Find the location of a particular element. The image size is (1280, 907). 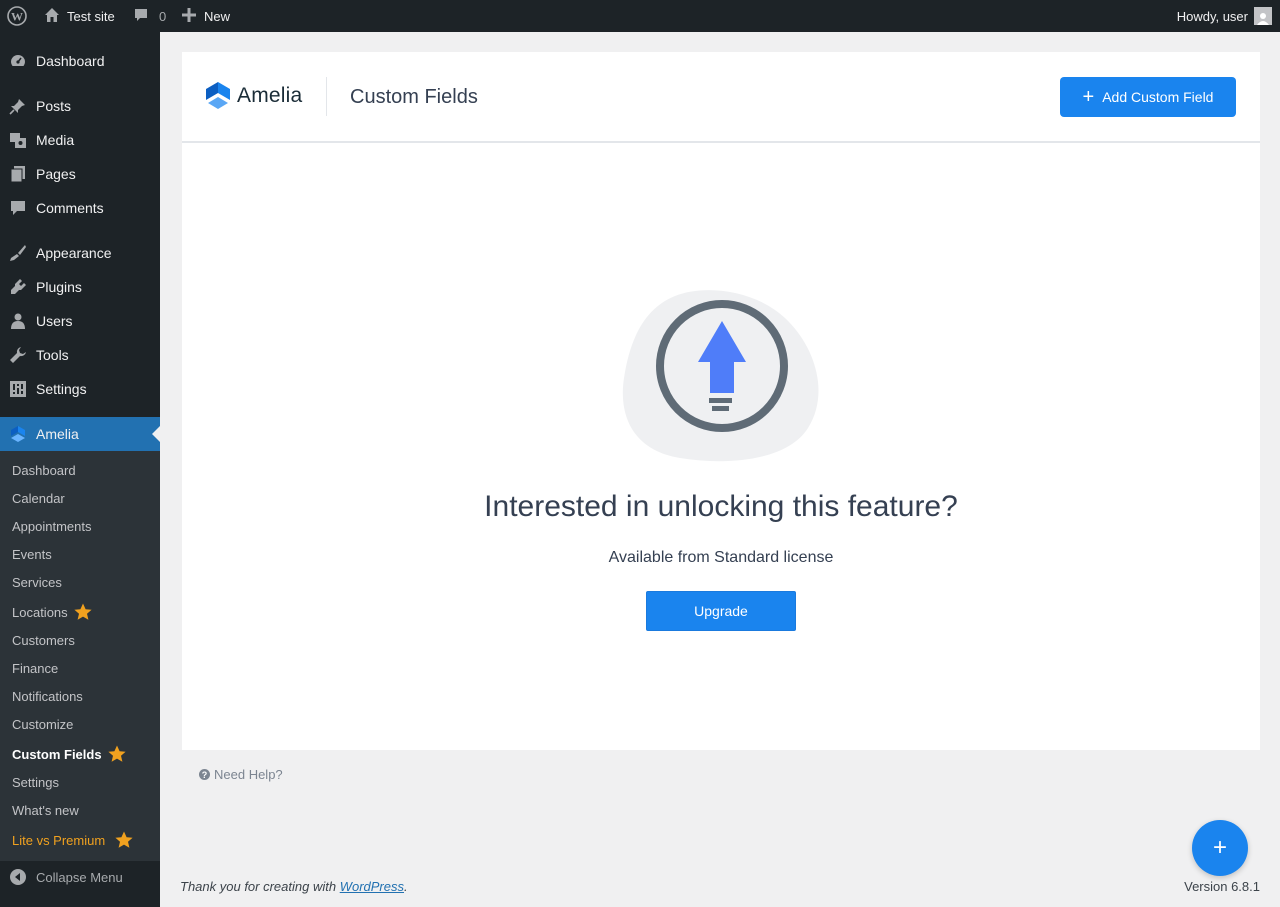

admin-bar-new: New is located at coordinates (206, 16).